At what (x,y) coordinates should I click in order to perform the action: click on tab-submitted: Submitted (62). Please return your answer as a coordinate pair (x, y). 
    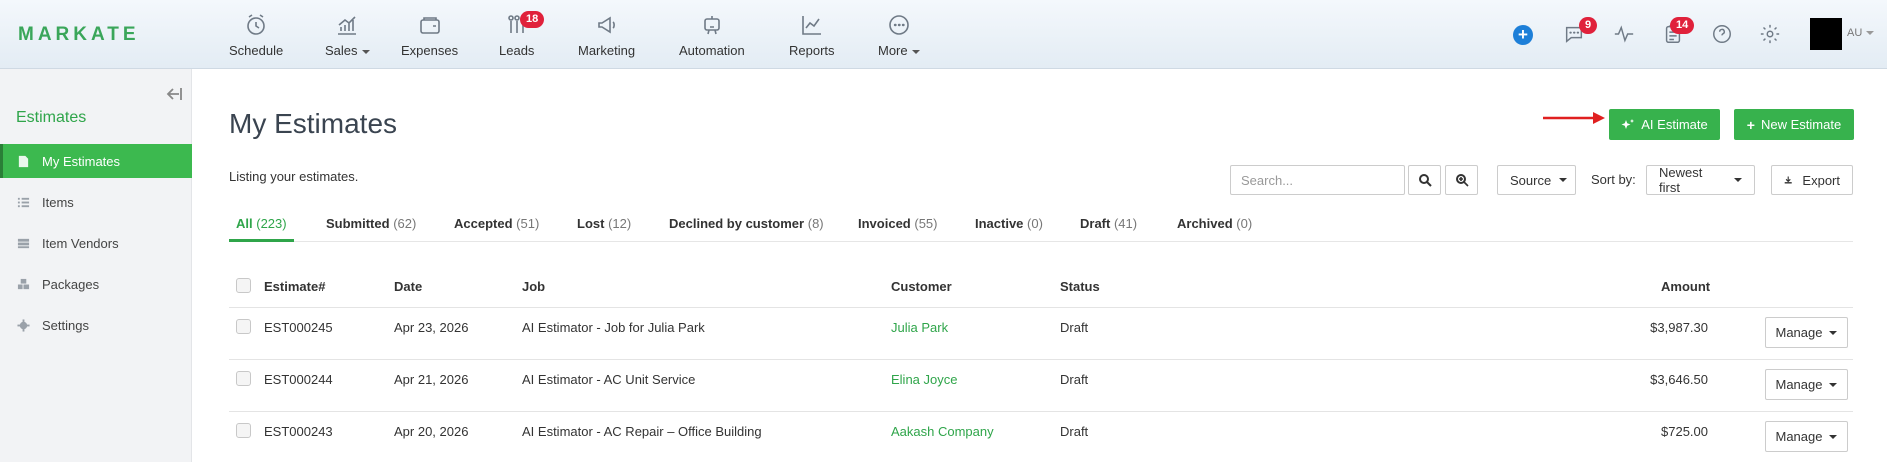
    Looking at the image, I should click on (371, 223).